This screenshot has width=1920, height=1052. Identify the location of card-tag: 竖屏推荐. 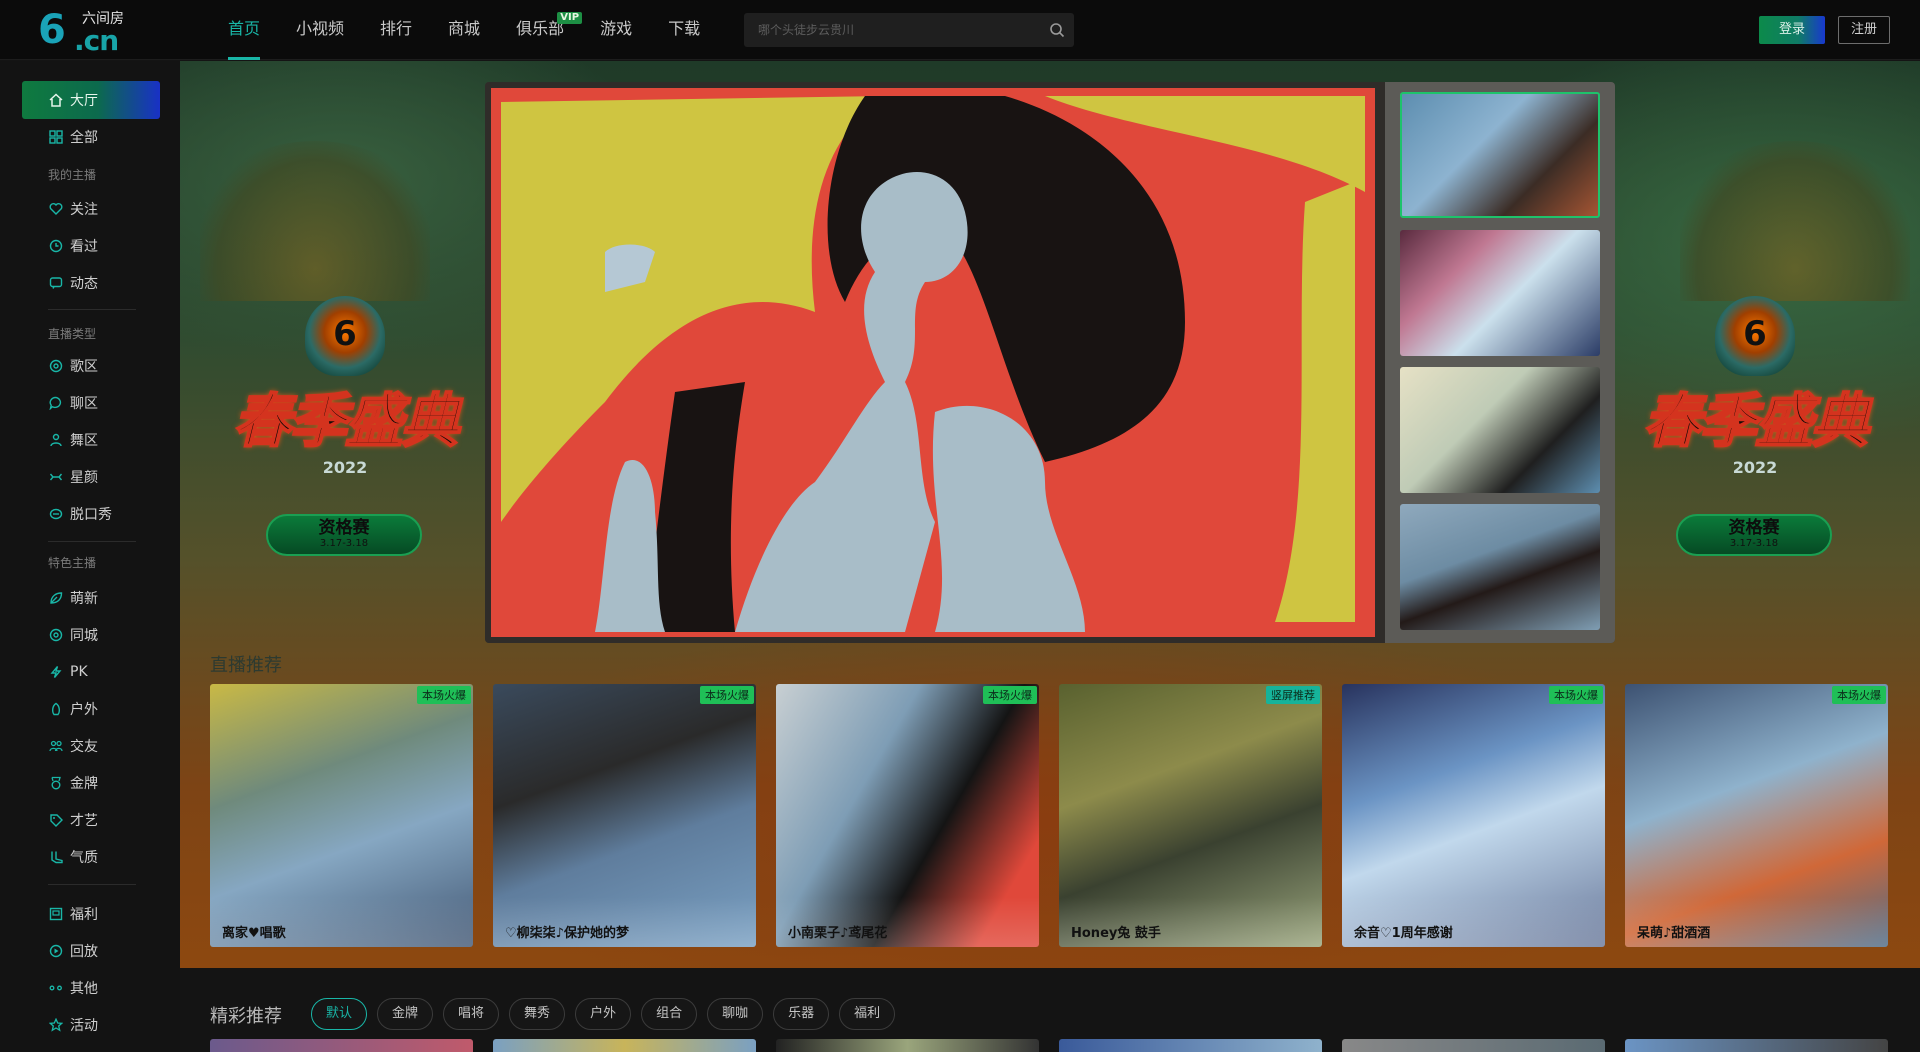
(1293, 695).